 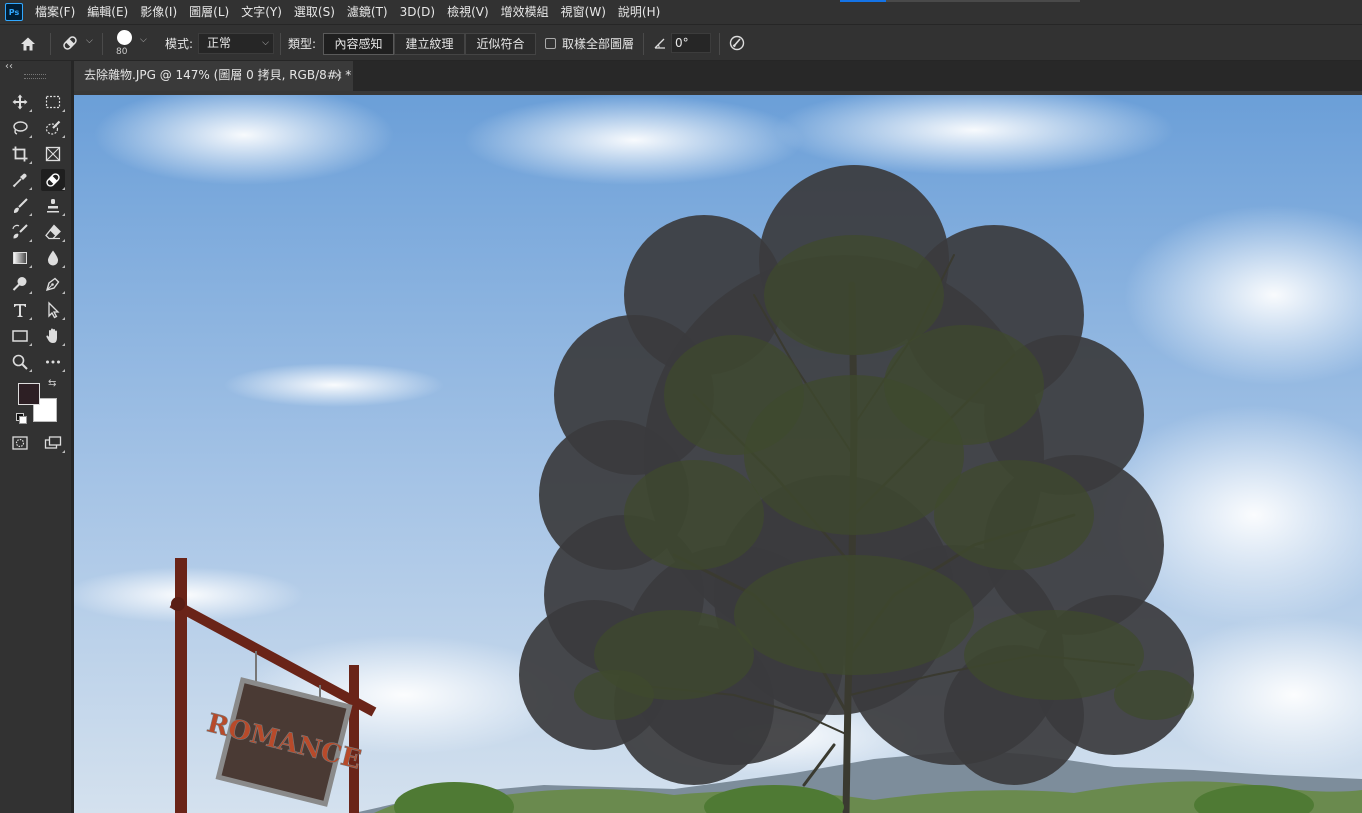 What do you see at coordinates (500, 44) in the screenshot?
I see `type-proximity-match-button: 近似符合` at bounding box center [500, 44].